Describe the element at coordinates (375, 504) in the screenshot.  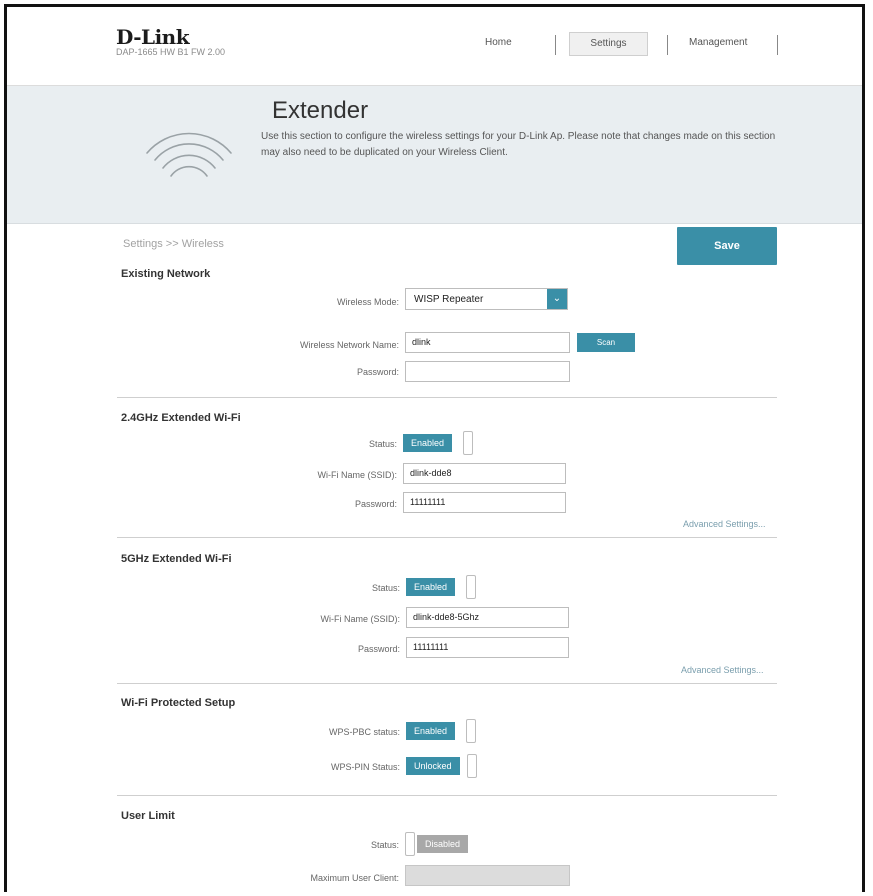
I see `wifi24-password-label: Password:` at that location.